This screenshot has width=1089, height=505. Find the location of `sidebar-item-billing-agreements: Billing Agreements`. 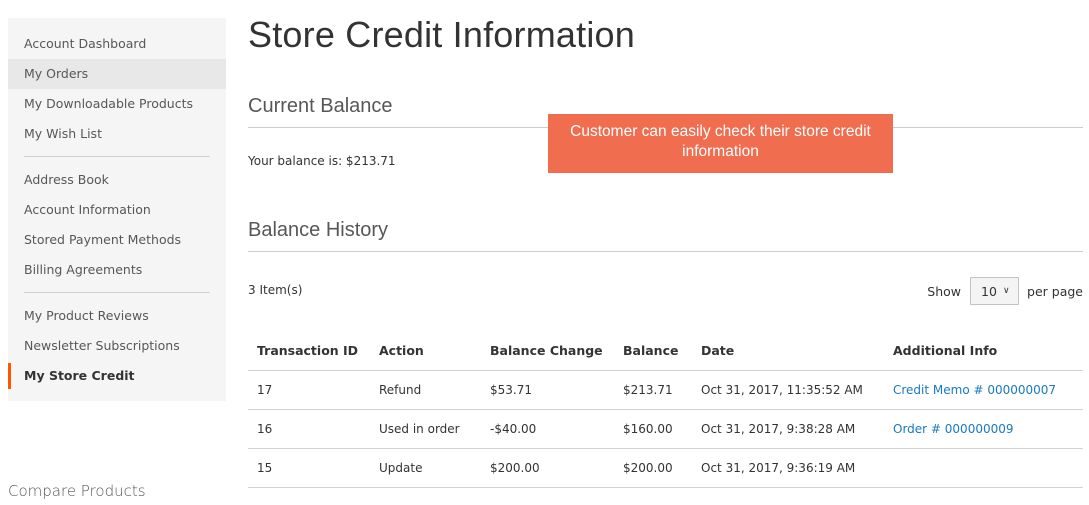

sidebar-item-billing-agreements: Billing Agreements is located at coordinates (117, 270).